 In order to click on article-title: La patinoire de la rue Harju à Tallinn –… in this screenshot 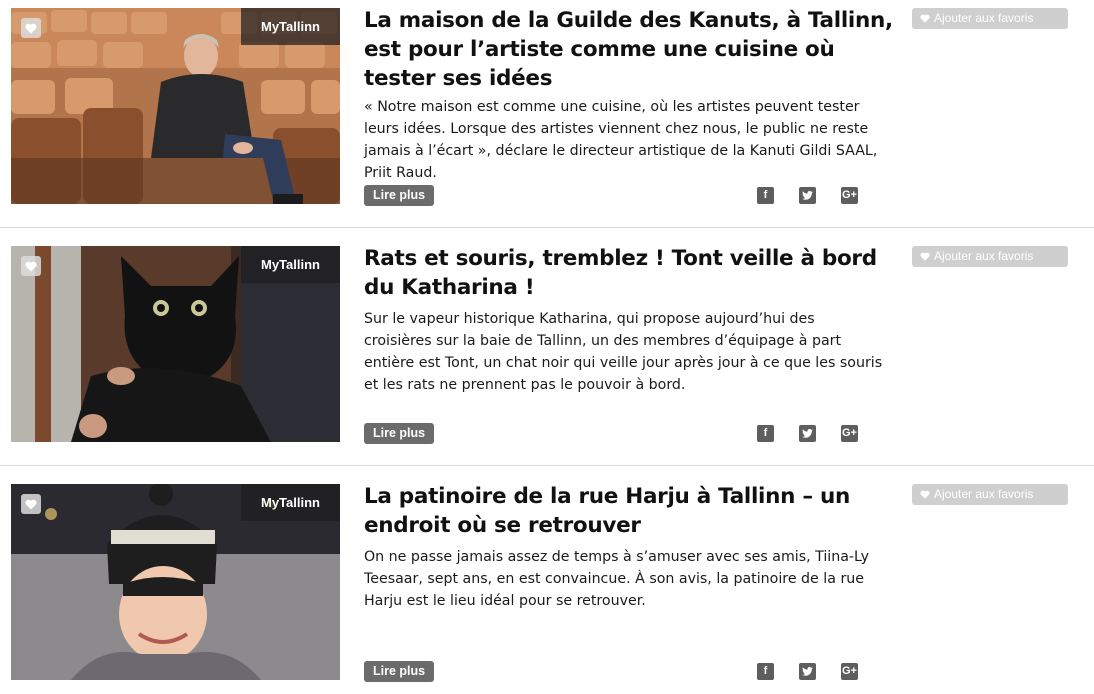, I will do `click(631, 511)`.